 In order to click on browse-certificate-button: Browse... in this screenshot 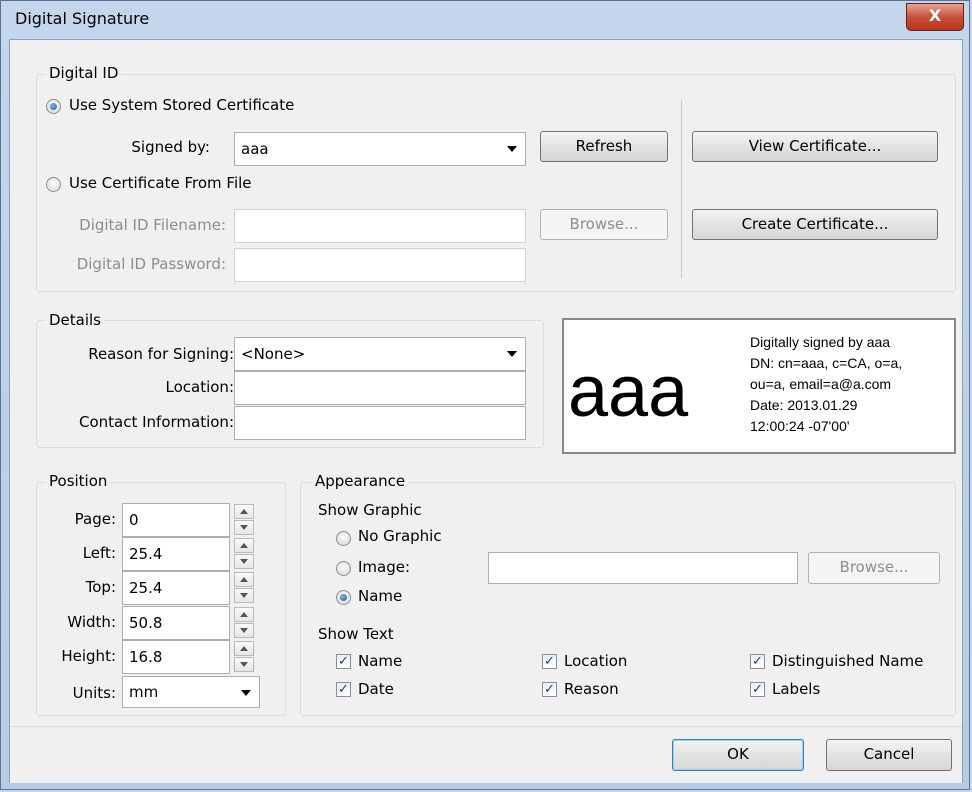, I will do `click(604, 224)`.